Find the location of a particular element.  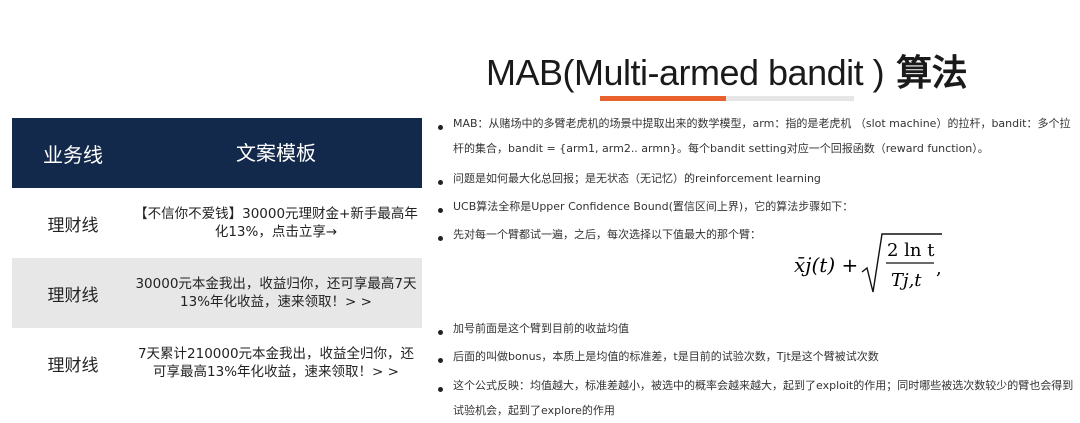

list-item: 先对每一个臂都试一遍，之后，每次选择以下值最大的那个臂： is located at coordinates (758, 237).